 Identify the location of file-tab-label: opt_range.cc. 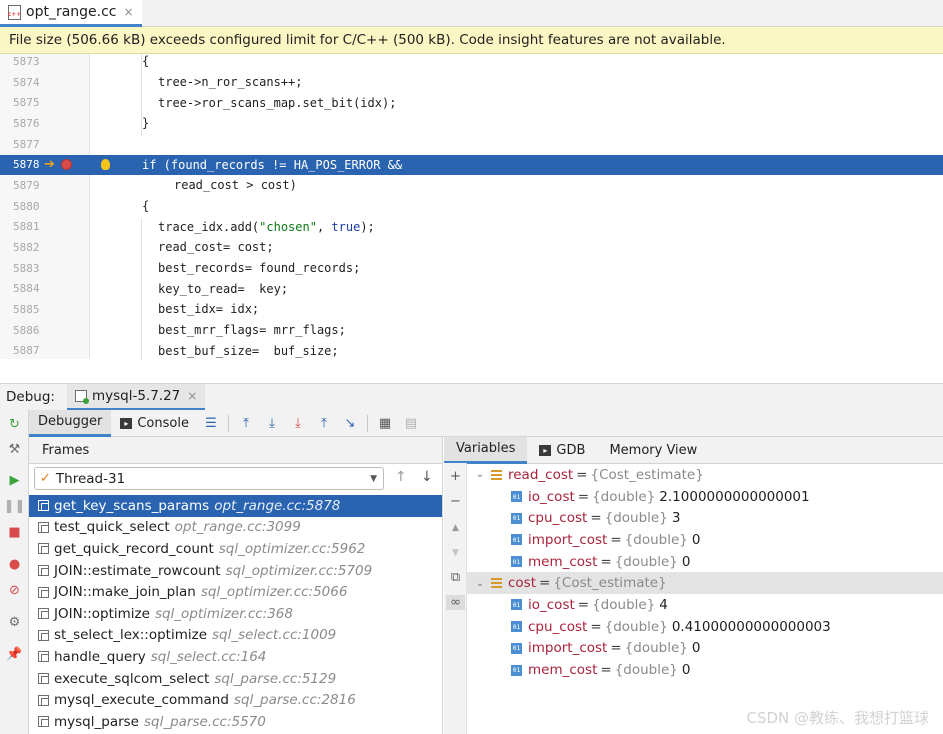
(71, 12).